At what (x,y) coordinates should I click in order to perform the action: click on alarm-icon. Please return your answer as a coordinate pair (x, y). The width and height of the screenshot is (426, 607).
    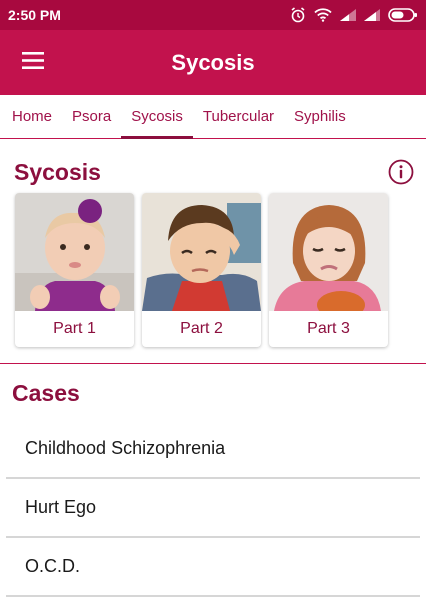
    Looking at the image, I should click on (298, 15).